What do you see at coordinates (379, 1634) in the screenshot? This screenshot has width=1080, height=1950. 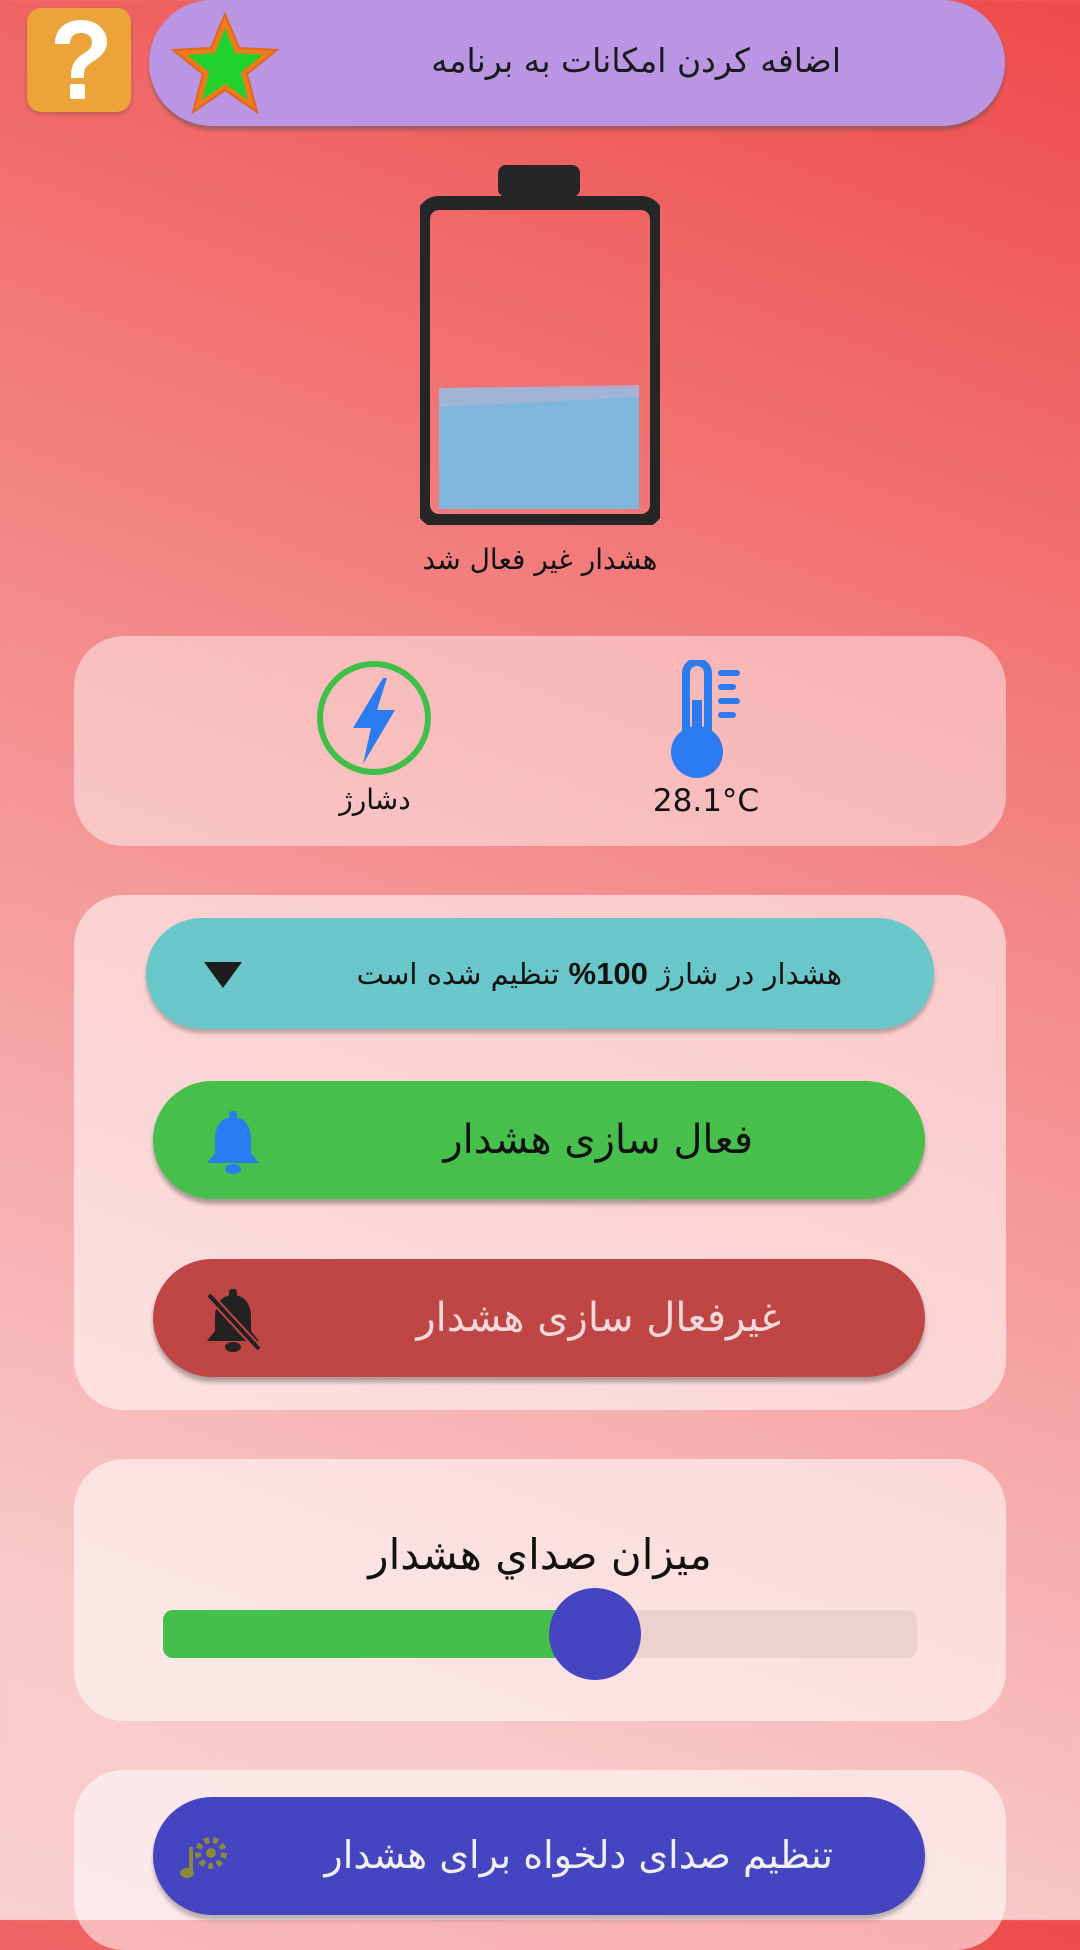 I see `volume-slider-fill` at bounding box center [379, 1634].